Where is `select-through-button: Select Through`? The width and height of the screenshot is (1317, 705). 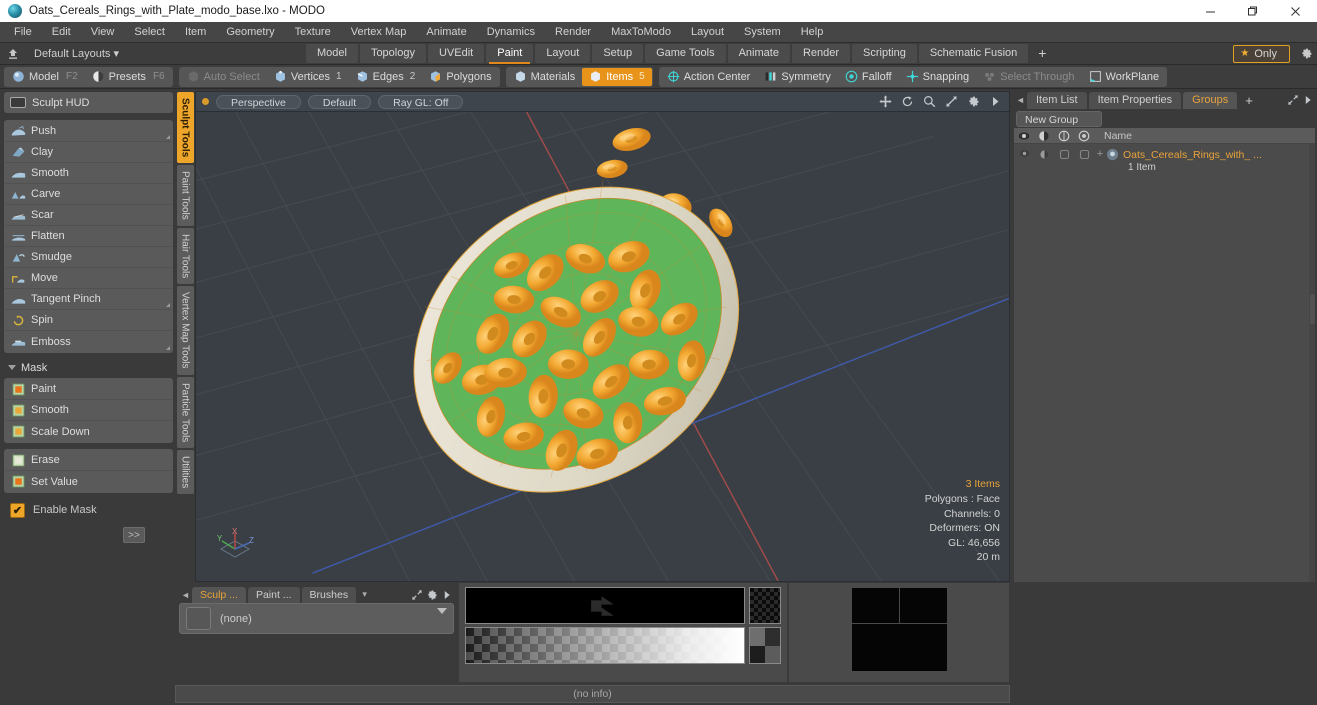 select-through-button: Select Through is located at coordinates (1028, 77).